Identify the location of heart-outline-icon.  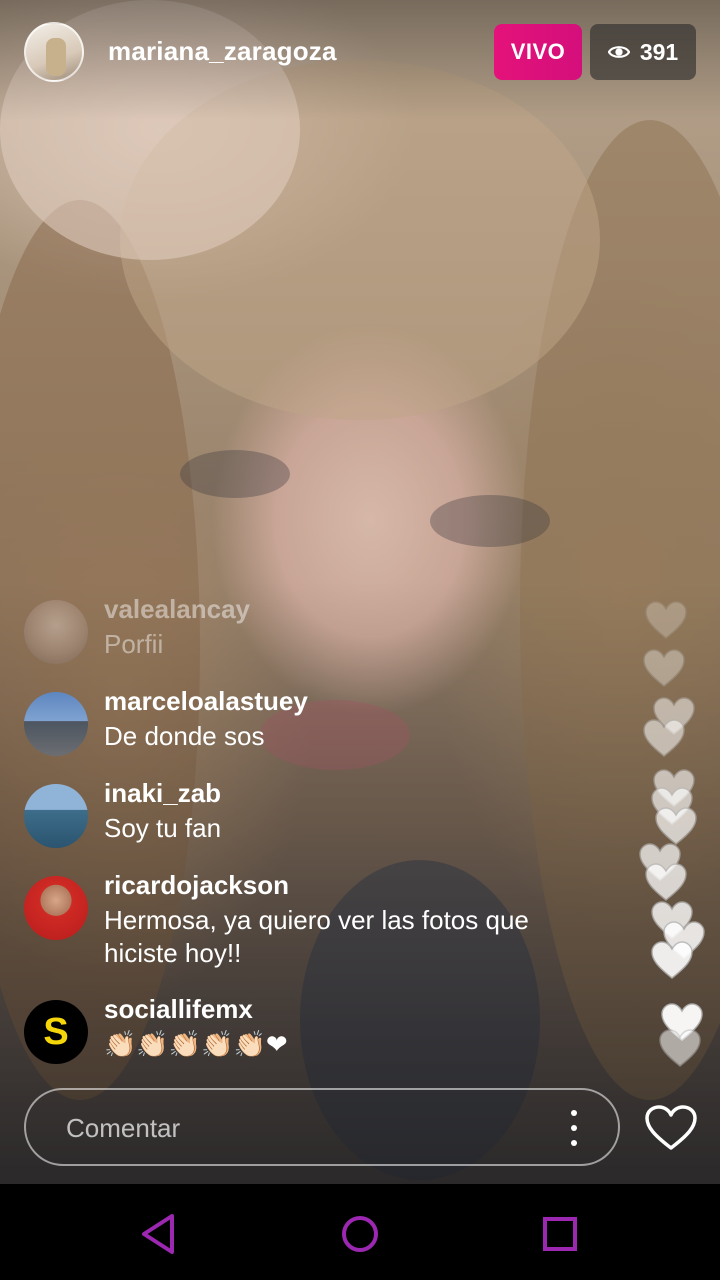
(671, 1128).